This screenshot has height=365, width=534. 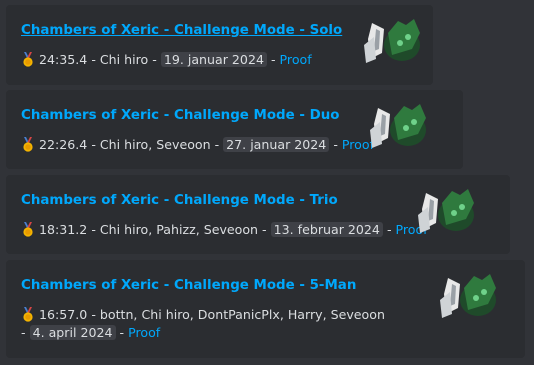 What do you see at coordinates (179, 229) in the screenshot?
I see `record-players: Chi hiro, Pahizz, Seveoon` at bounding box center [179, 229].